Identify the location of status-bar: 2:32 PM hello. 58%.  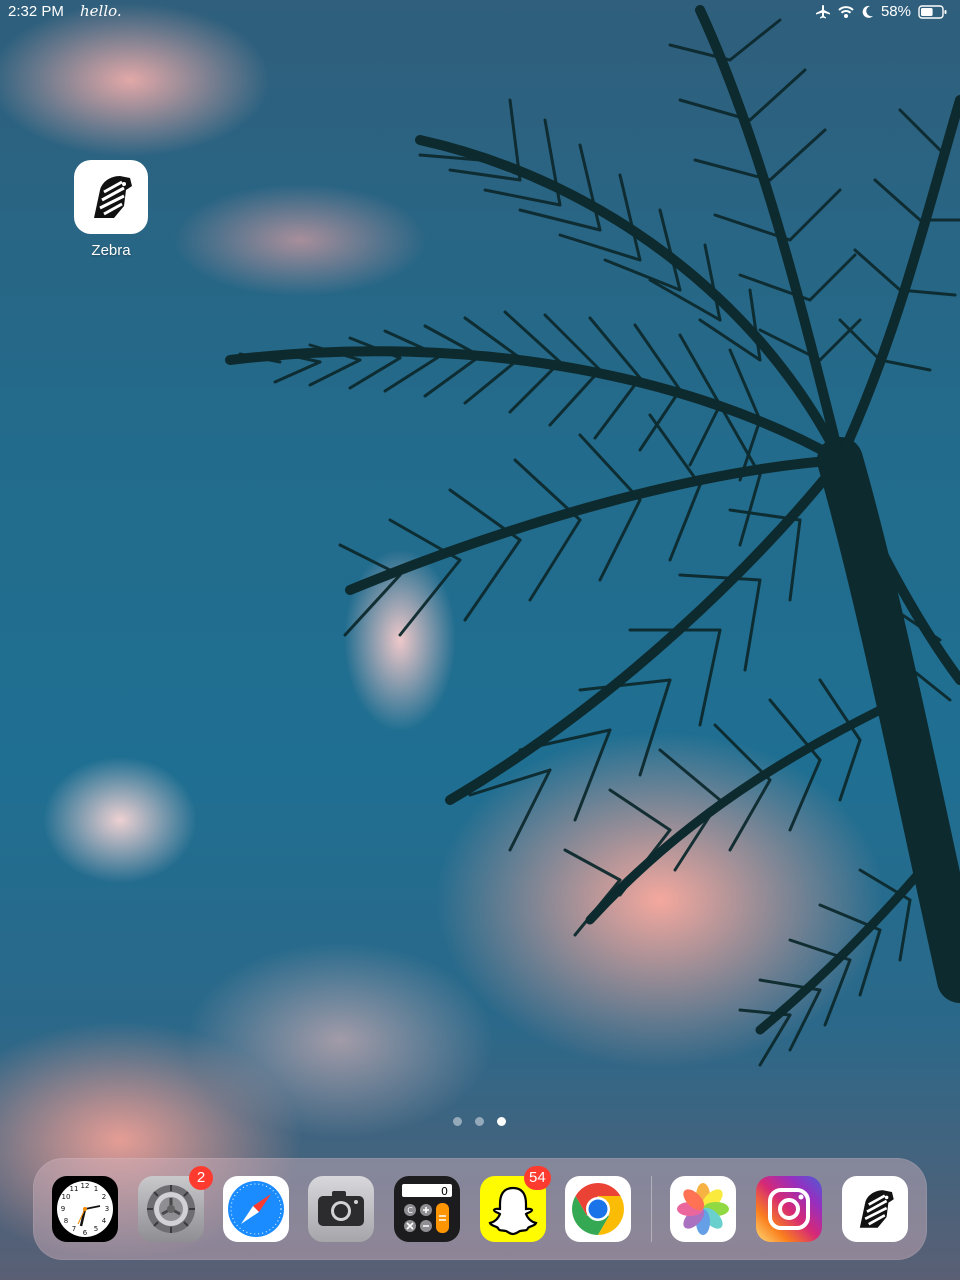
(480, 13).